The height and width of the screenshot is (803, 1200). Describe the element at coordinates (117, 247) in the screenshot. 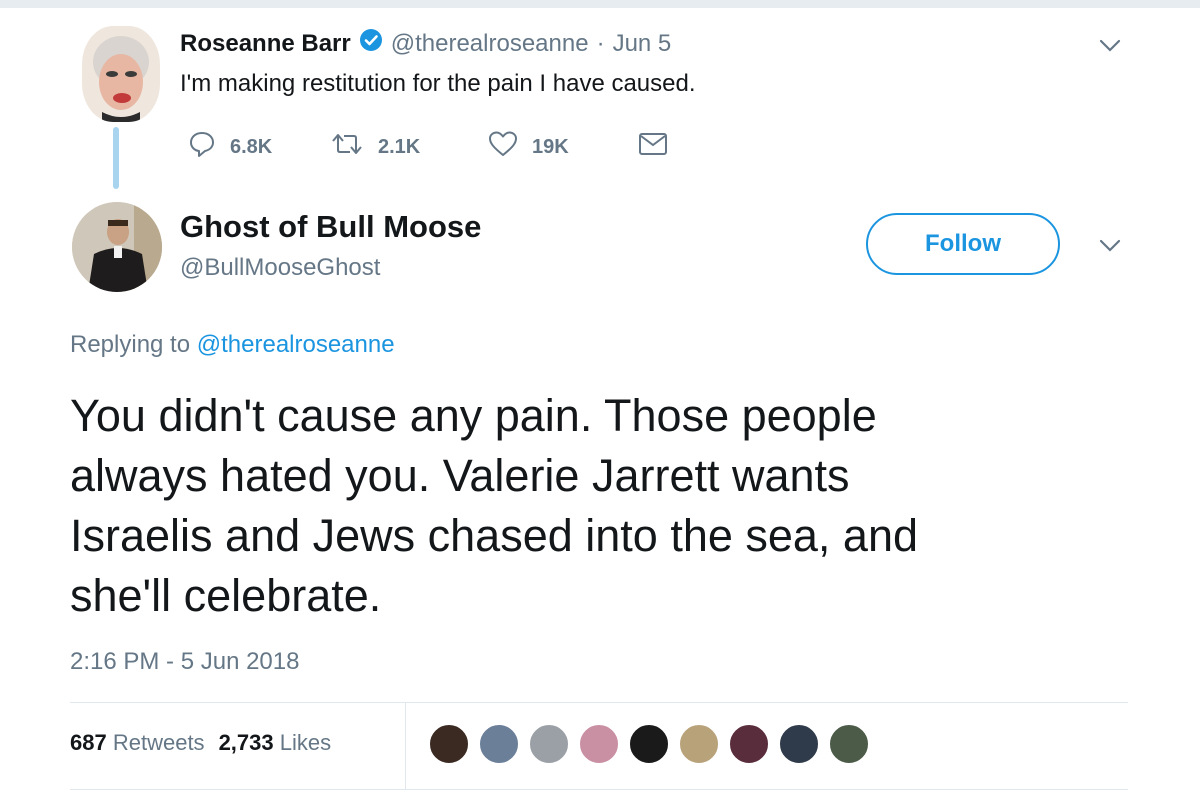

I see `bullmoose-avatar` at that location.